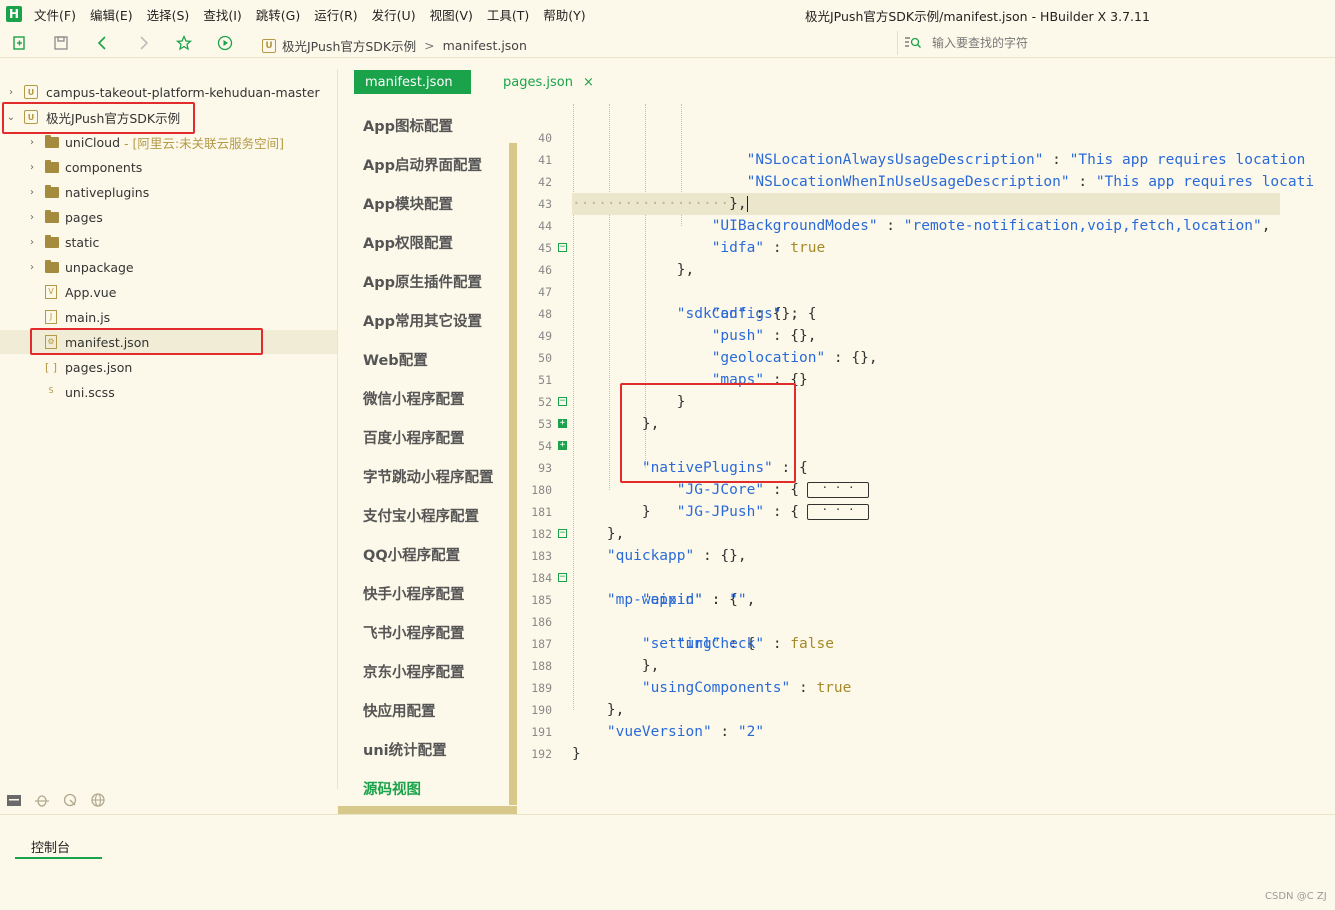 The width and height of the screenshot is (1335, 910). What do you see at coordinates (225, 43) in the screenshot?
I see `run-icon` at bounding box center [225, 43].